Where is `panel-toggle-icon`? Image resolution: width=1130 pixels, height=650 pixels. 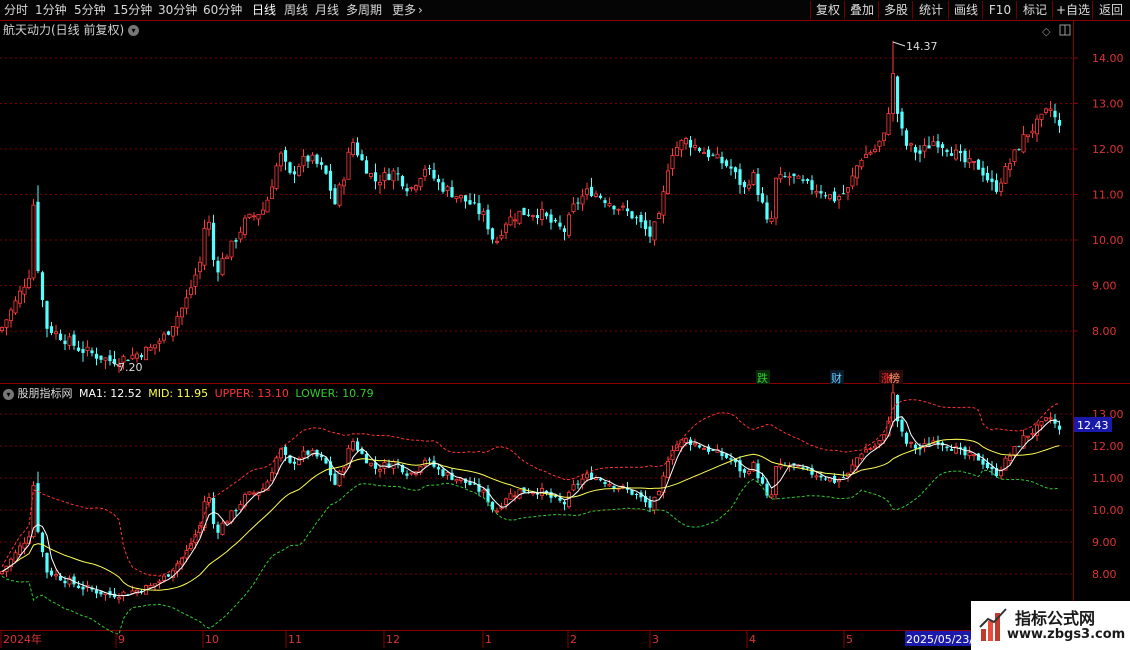
panel-toggle-icon is located at coordinates (1065, 30).